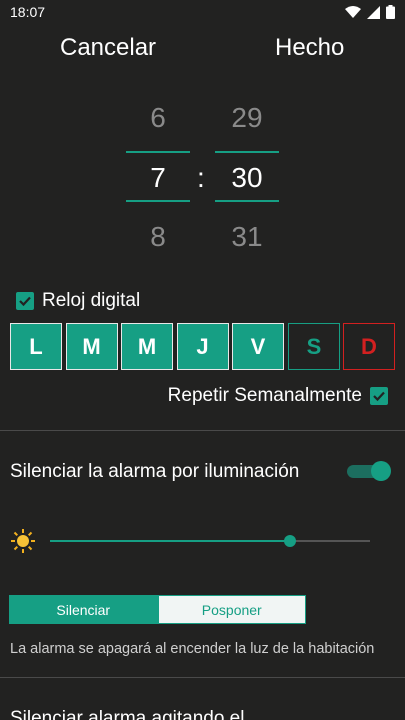 Image resolution: width=405 pixels, height=720 pixels. I want to click on cancel-button: Cancelar, so click(108, 48).